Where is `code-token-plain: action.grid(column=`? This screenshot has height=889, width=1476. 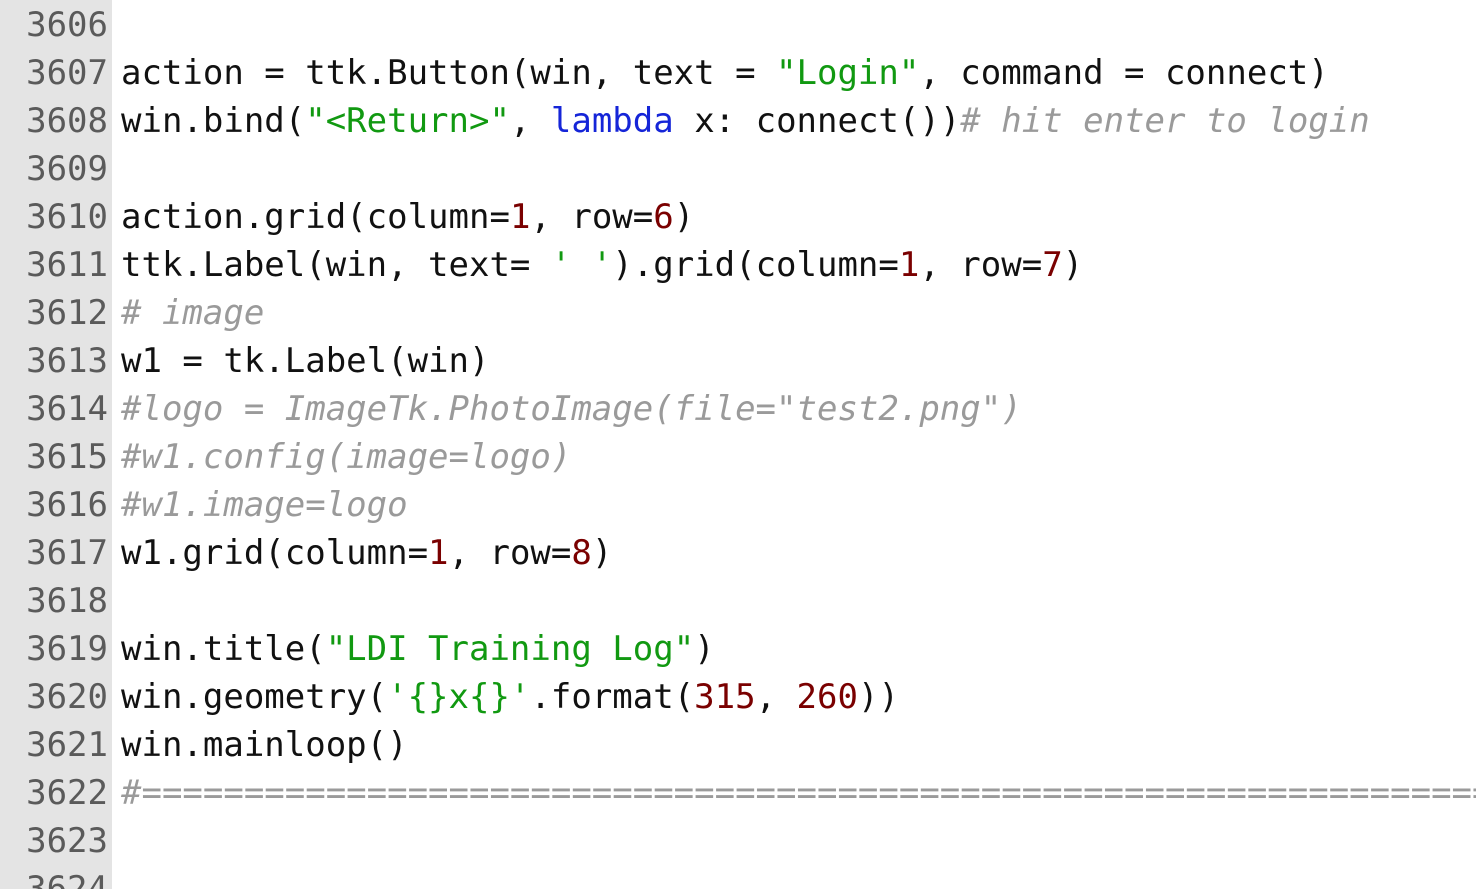
code-token-plain: action.grid(column= is located at coordinates (315, 217).